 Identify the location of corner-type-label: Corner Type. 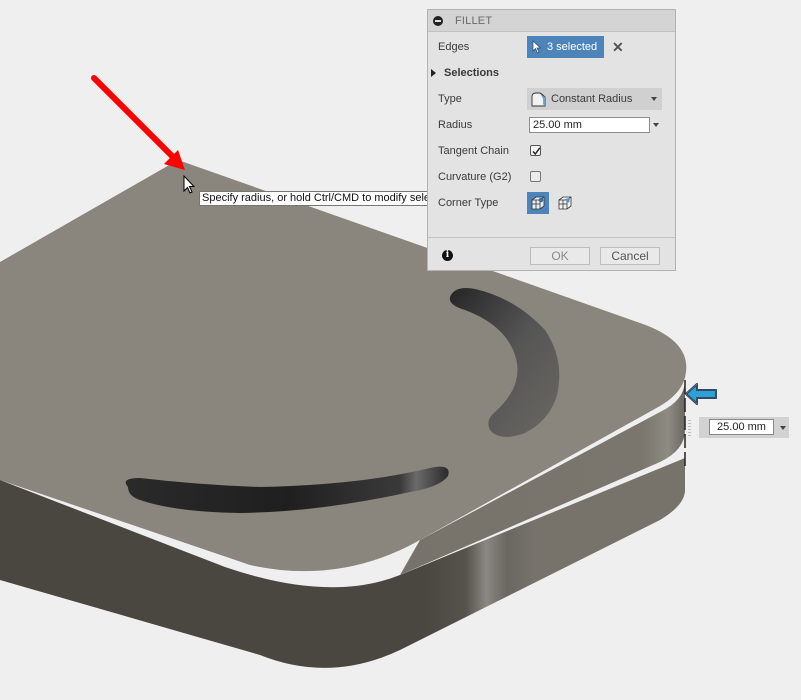
(468, 203).